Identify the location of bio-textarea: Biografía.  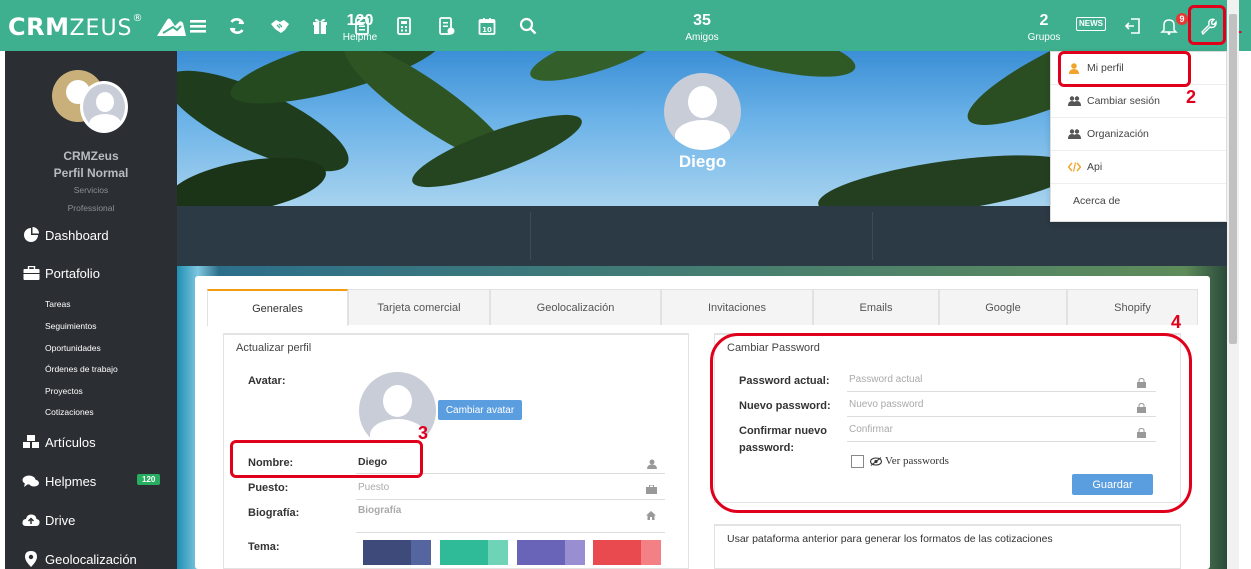
(510, 519).